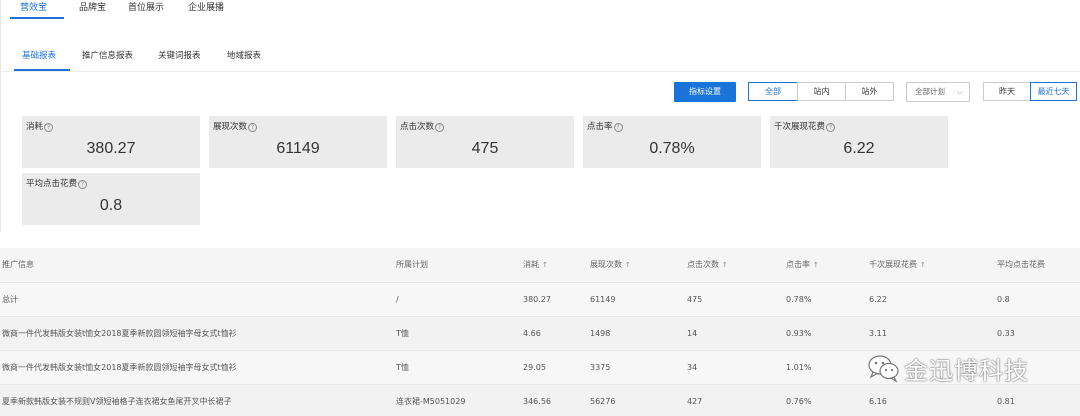 This screenshot has height=416, width=1080. What do you see at coordinates (930, 91) in the screenshot?
I see `plan-select-value: 全部计划` at bounding box center [930, 91].